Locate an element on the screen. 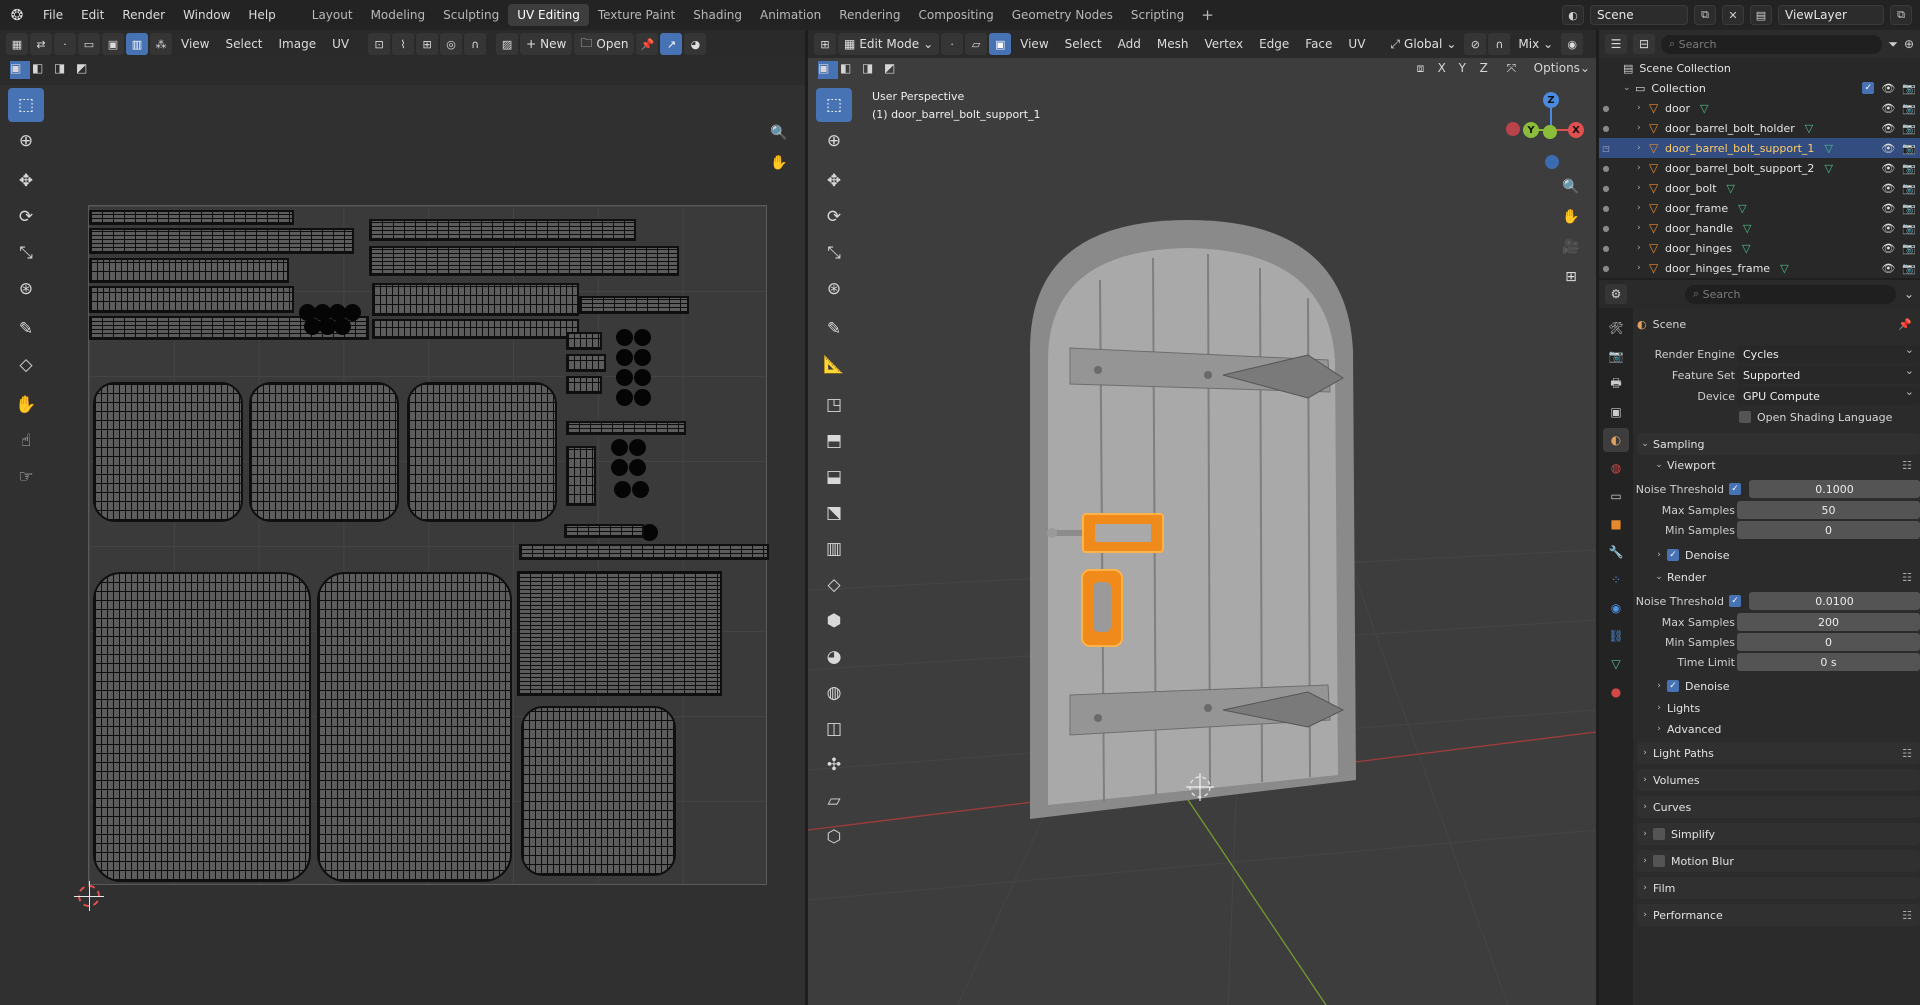 The height and width of the screenshot is (1005, 1920). select-subtract-icon: ◨ is located at coordinates (64, 70).